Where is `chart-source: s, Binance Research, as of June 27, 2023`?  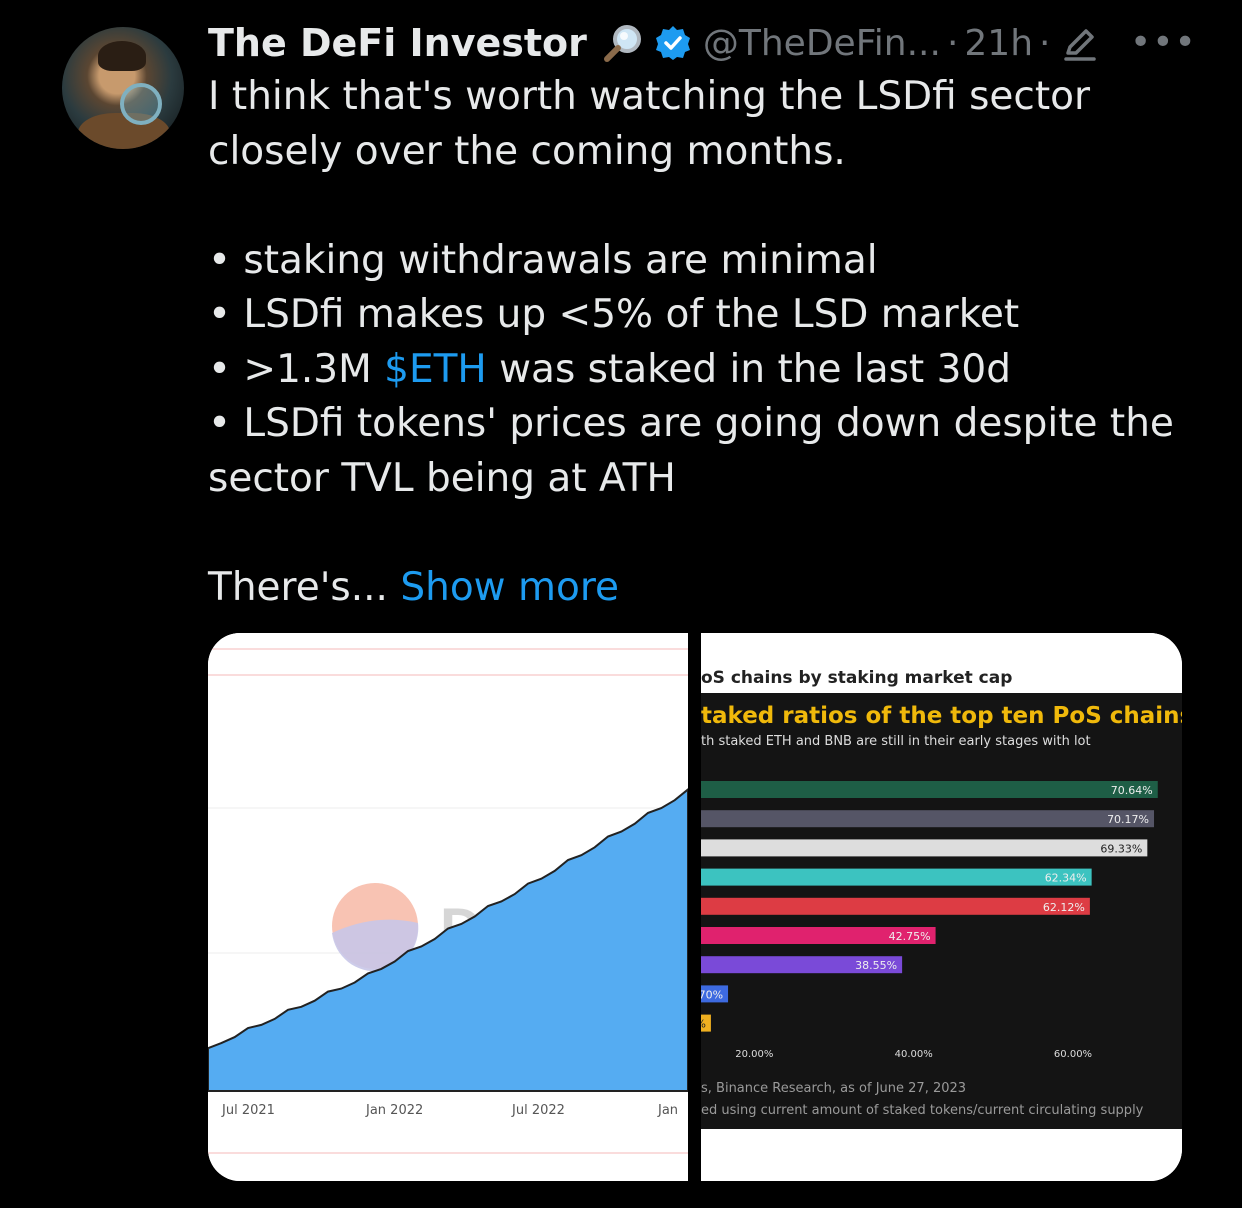
chart-source: s, Binance Research, as of June 27, 2023 is located at coordinates (833, 1088).